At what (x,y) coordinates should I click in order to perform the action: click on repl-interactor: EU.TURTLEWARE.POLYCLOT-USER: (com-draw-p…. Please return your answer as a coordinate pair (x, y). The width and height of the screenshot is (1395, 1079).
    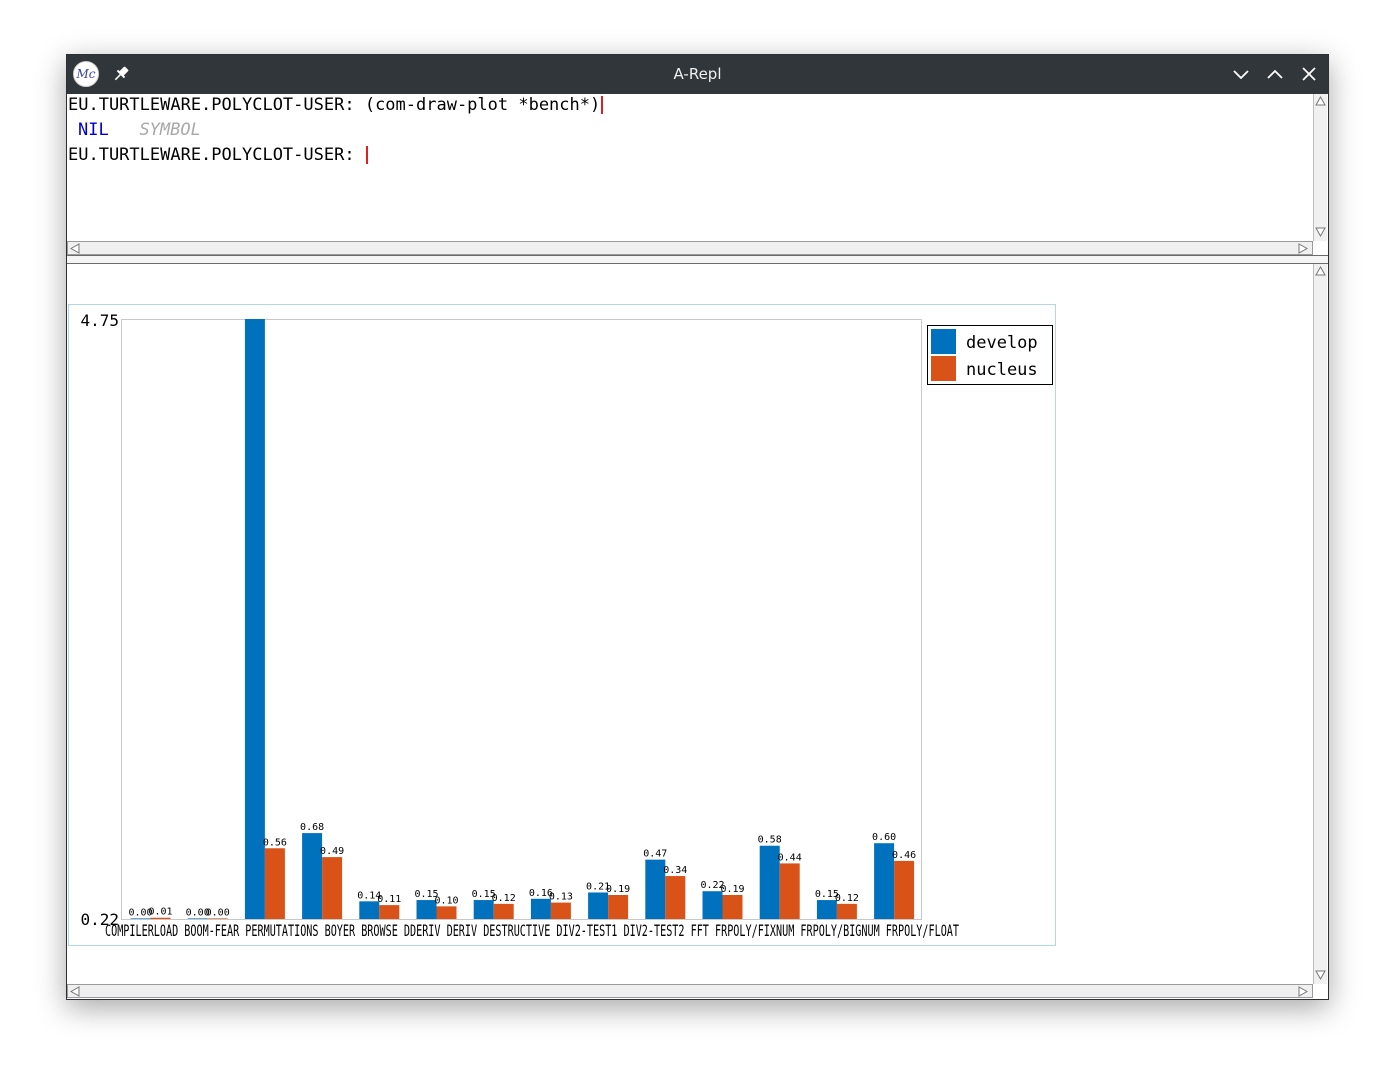
    Looking at the image, I should click on (690, 167).